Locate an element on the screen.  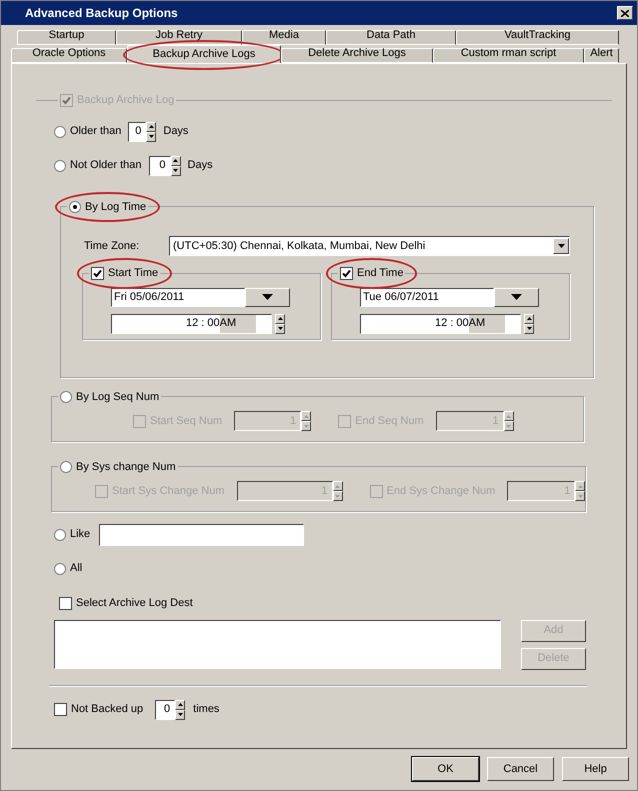
option-label: By Log Time is located at coordinates (115, 207).